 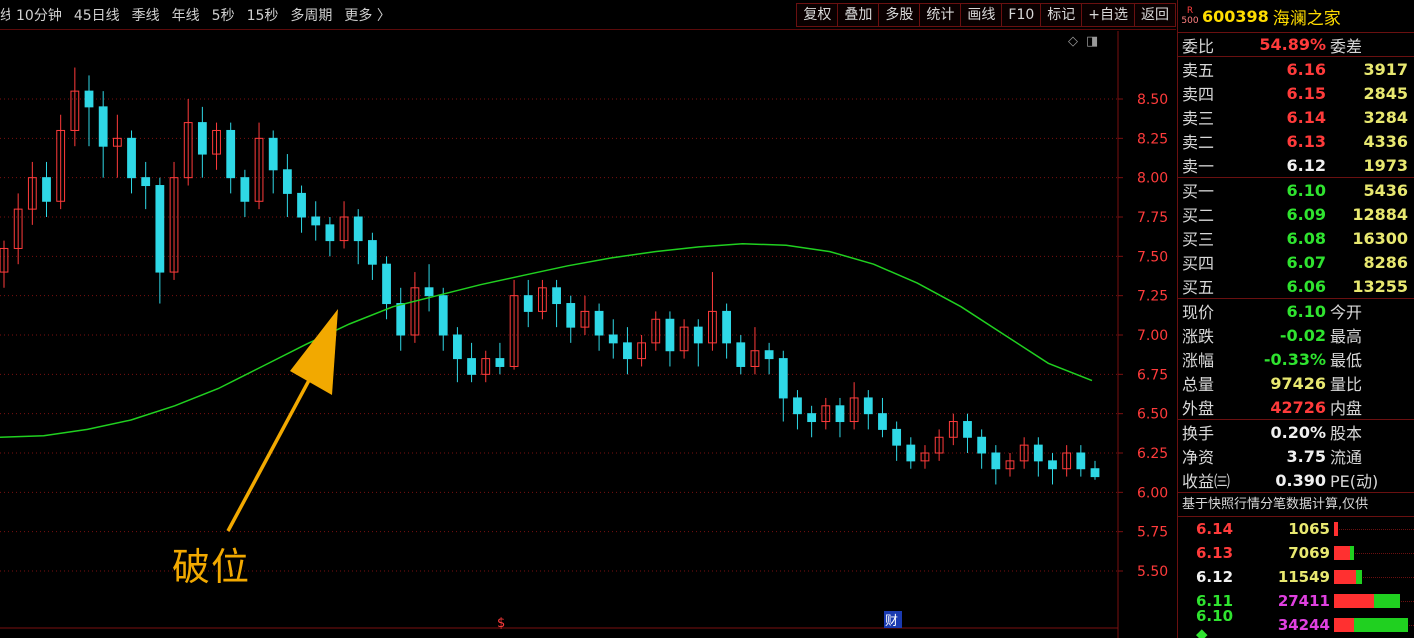 I want to click on quote-value: 6.10, so click(x=1306, y=311).